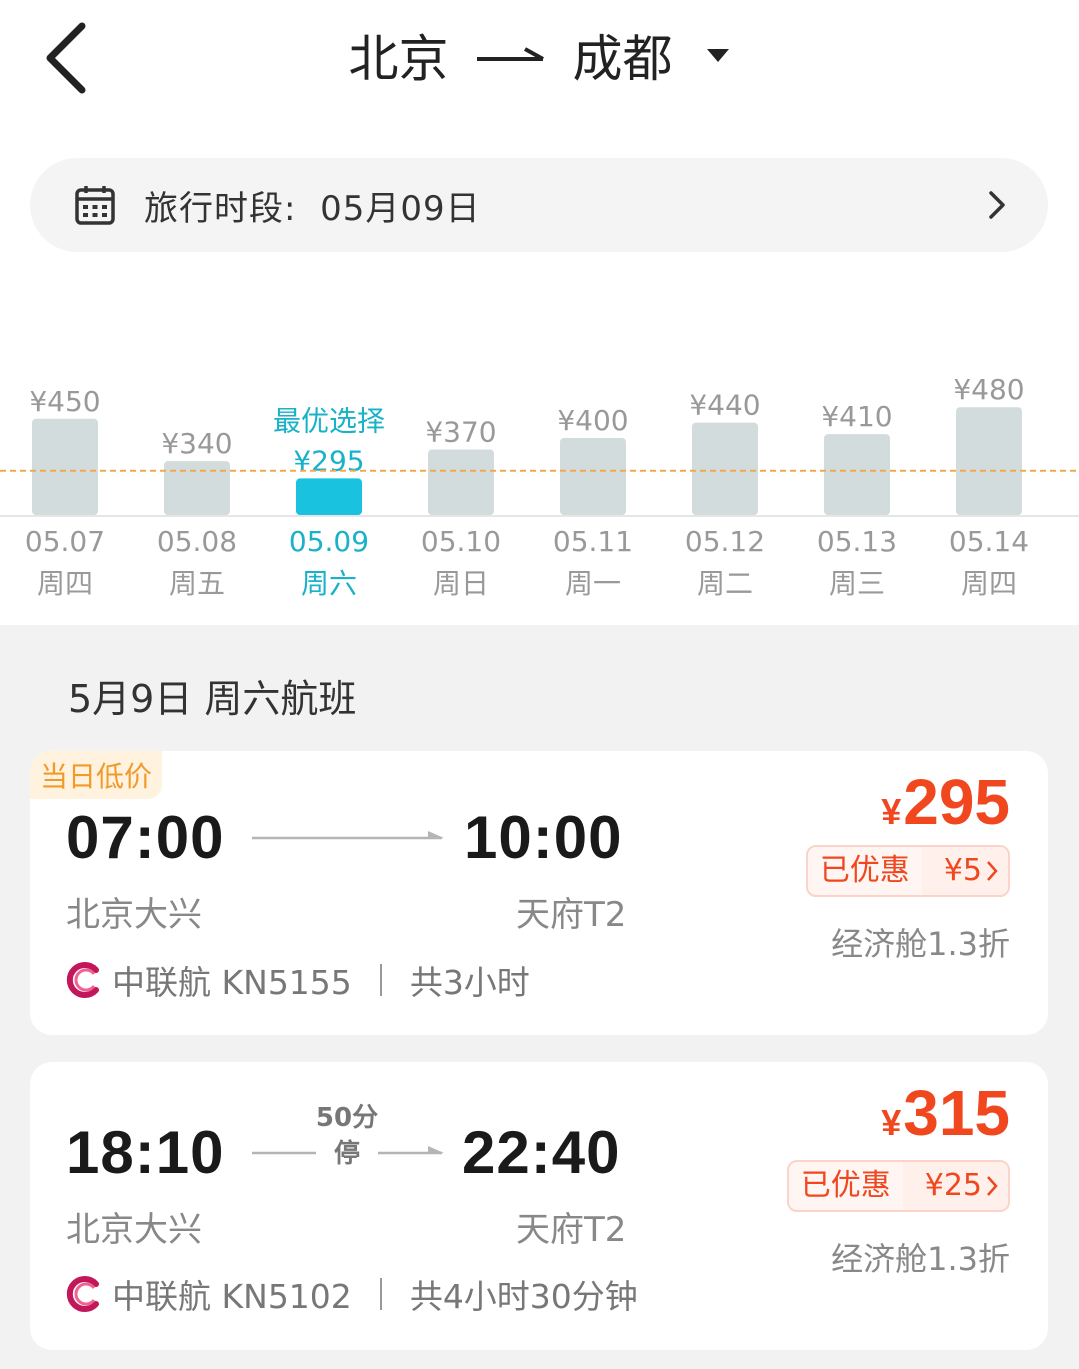 The height and width of the screenshot is (1369, 1079). Describe the element at coordinates (398, 59) in the screenshot. I see `from-city: 北京` at that location.